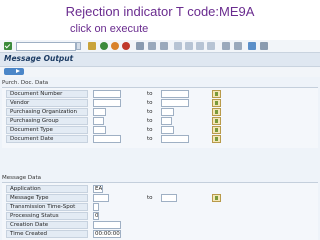 The height and width of the screenshot is (240, 320). I want to click on field-label: Application, so click(47, 189).